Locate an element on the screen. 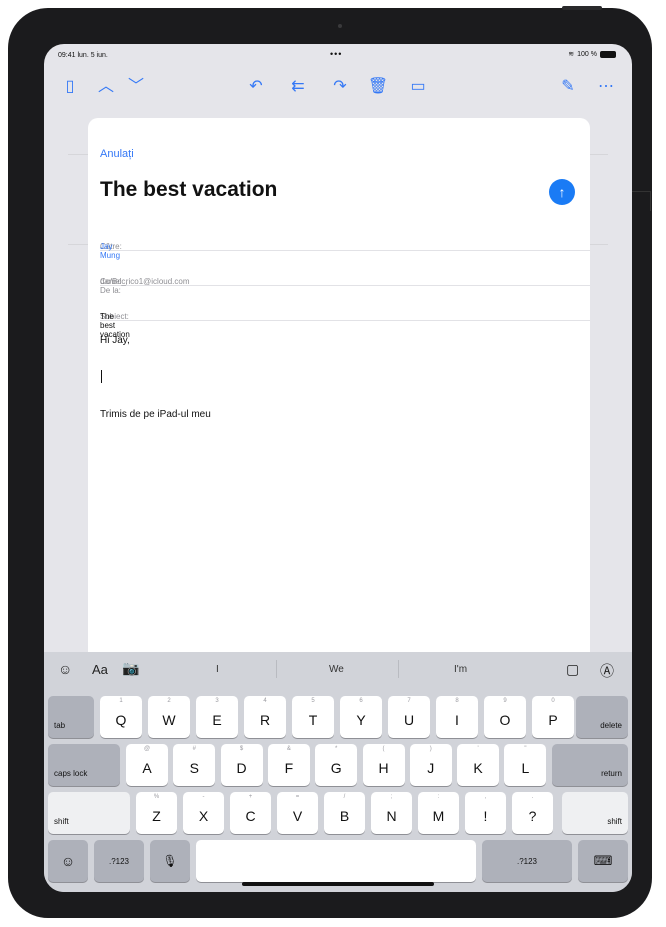 The height and width of the screenshot is (927, 666). shift-right-key: shift is located at coordinates (595, 813).